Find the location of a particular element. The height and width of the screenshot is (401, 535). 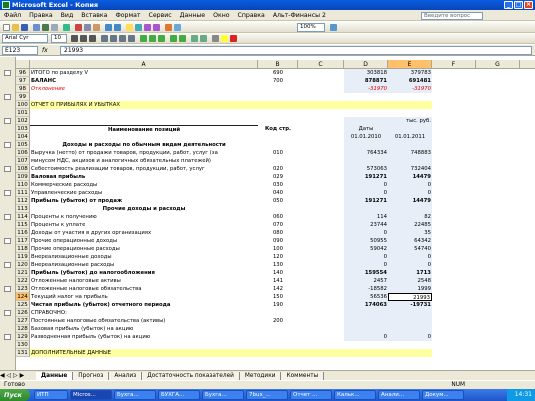

cell-b: 190 is located at coordinates (278, 305).